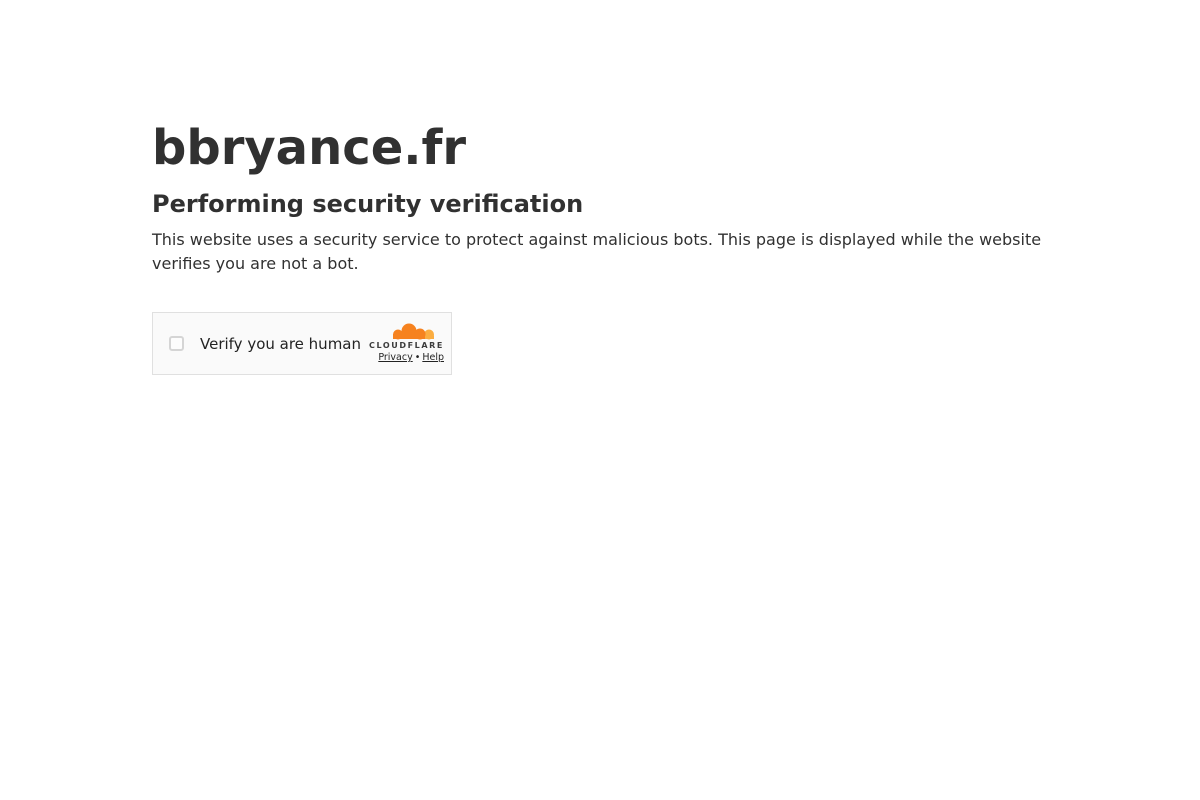 This screenshot has width=1200, height=800. I want to click on cloudflare-wordmark: CLOUDFLARE, so click(406, 345).